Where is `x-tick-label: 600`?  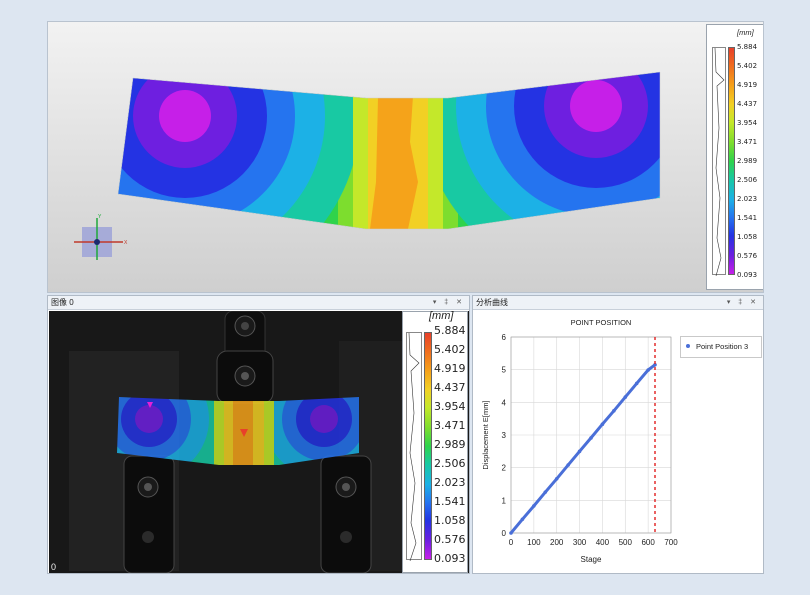 x-tick-label: 600 is located at coordinates (648, 542).